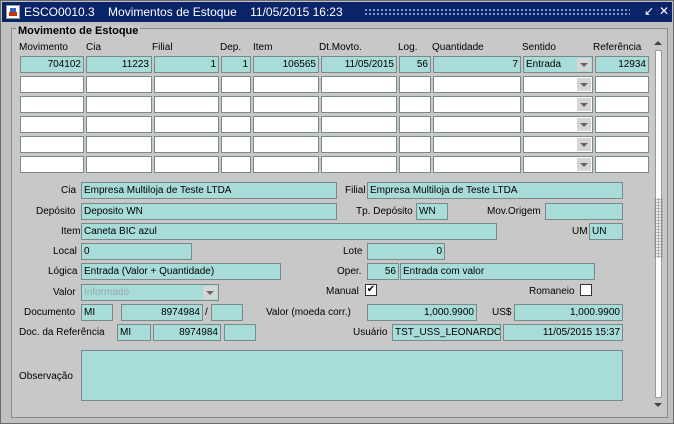 This screenshot has height=424, width=674. Describe the element at coordinates (352, 375) in the screenshot. I see `observacao-textarea` at that location.